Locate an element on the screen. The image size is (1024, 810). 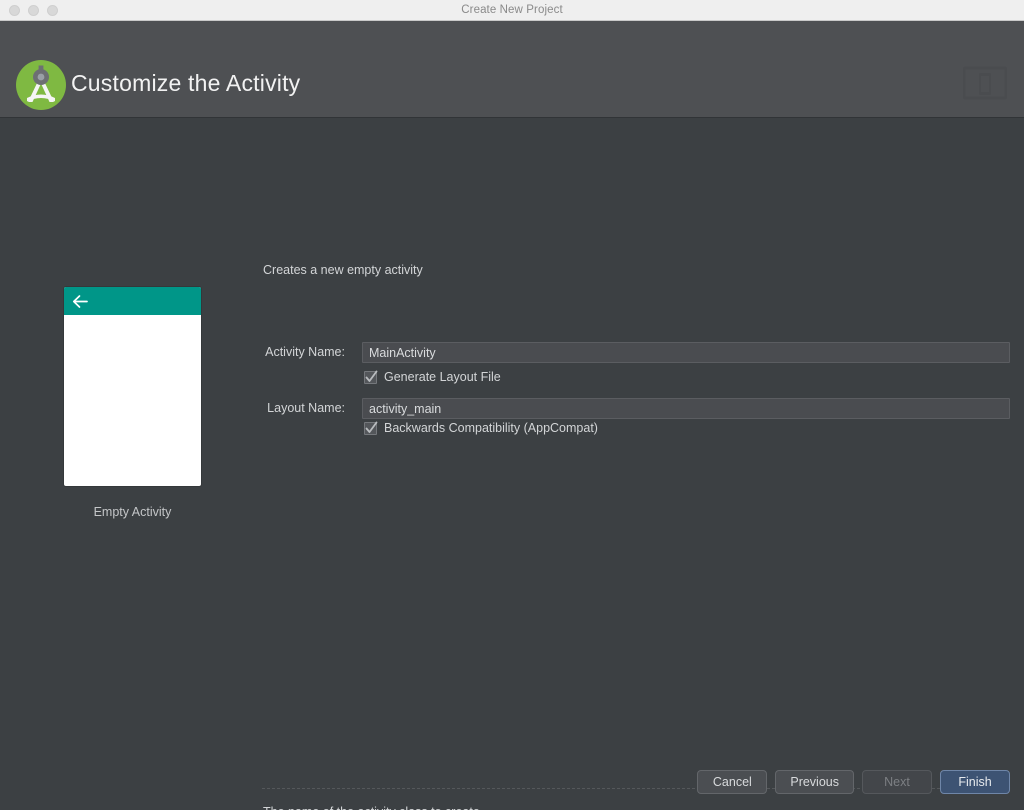
generate-layout-file-checkbox-row: Generate Layout File is located at coordinates (432, 377).